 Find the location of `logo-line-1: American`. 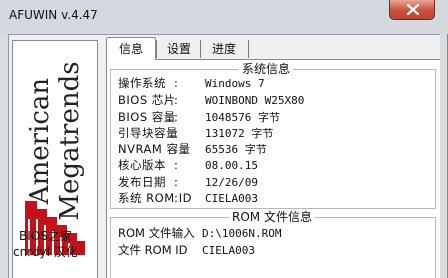

logo-line-1: American is located at coordinates (40, 141).